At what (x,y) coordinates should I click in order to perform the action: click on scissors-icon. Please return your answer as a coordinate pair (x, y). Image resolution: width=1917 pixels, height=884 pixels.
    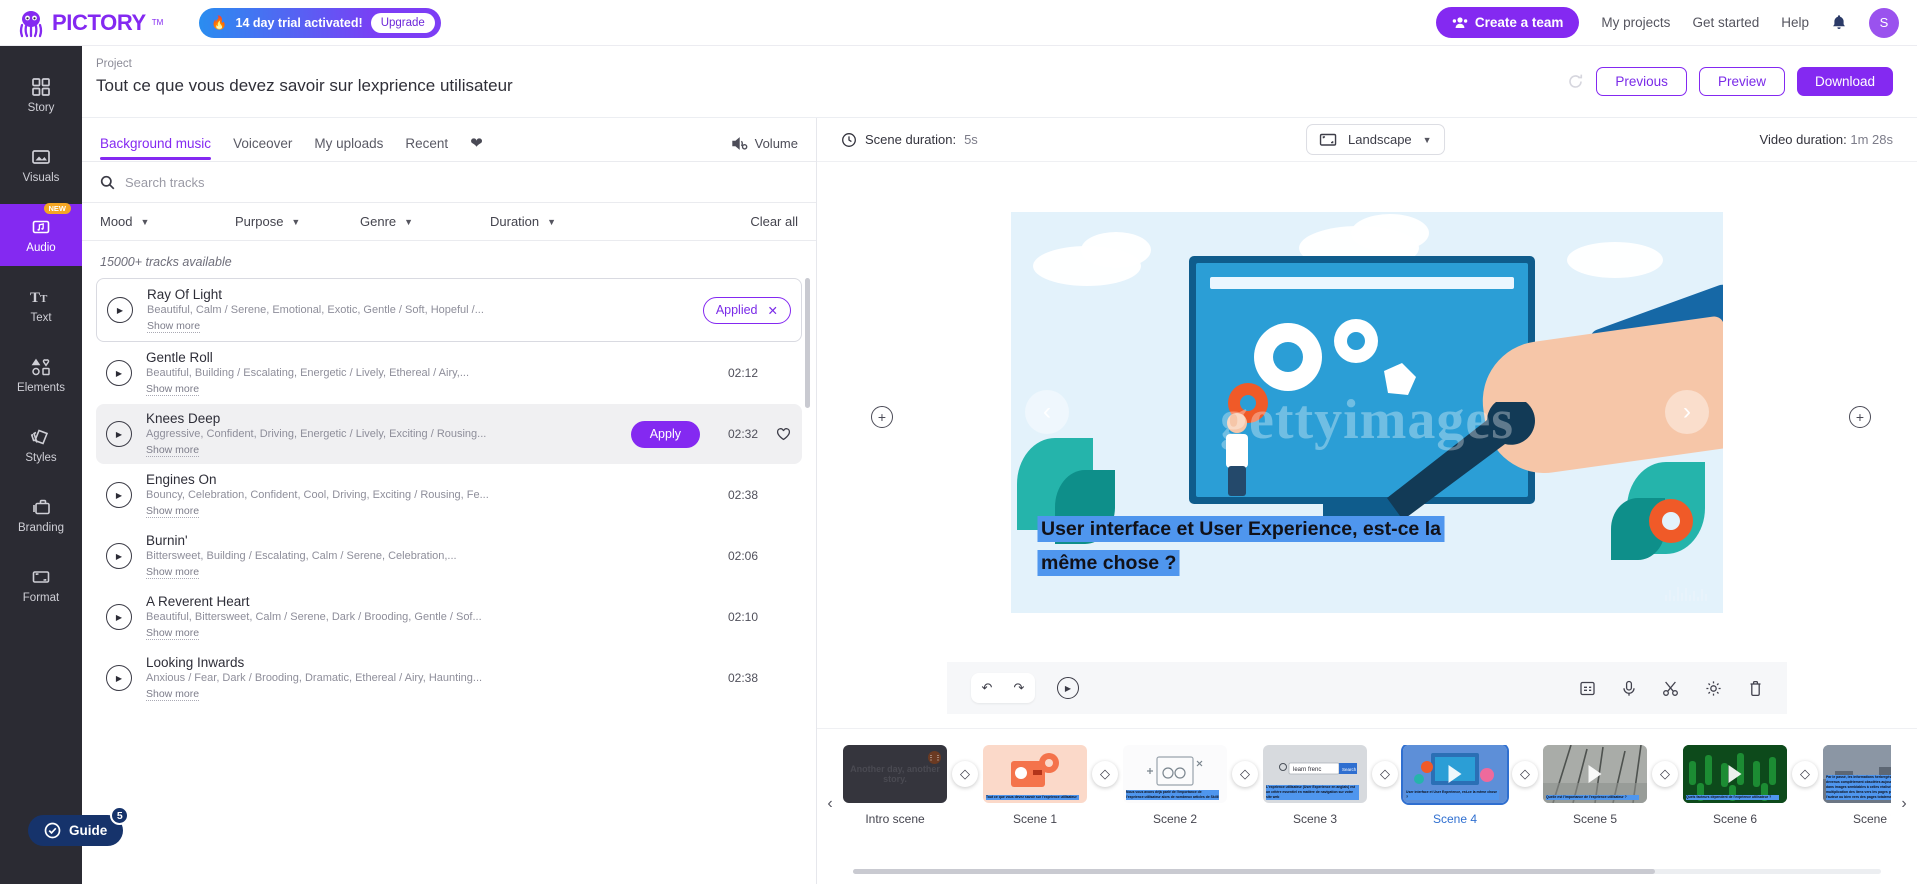
    Looking at the image, I should click on (1670, 688).